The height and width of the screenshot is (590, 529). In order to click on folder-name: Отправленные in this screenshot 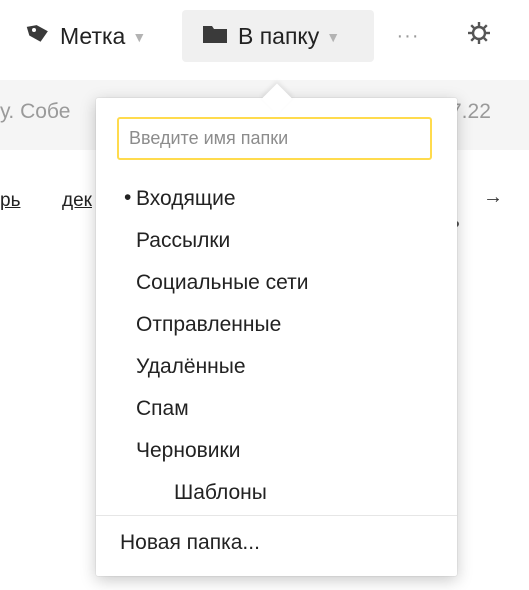, I will do `click(209, 324)`.